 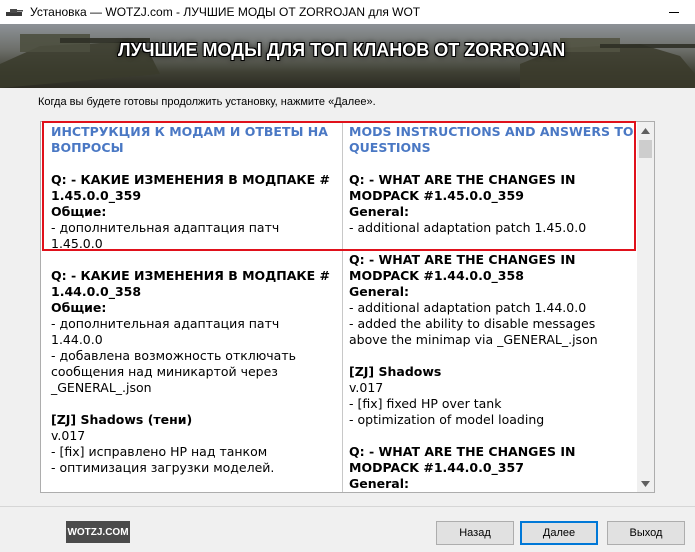 What do you see at coordinates (14, 12) in the screenshot?
I see `tank-icon` at bounding box center [14, 12].